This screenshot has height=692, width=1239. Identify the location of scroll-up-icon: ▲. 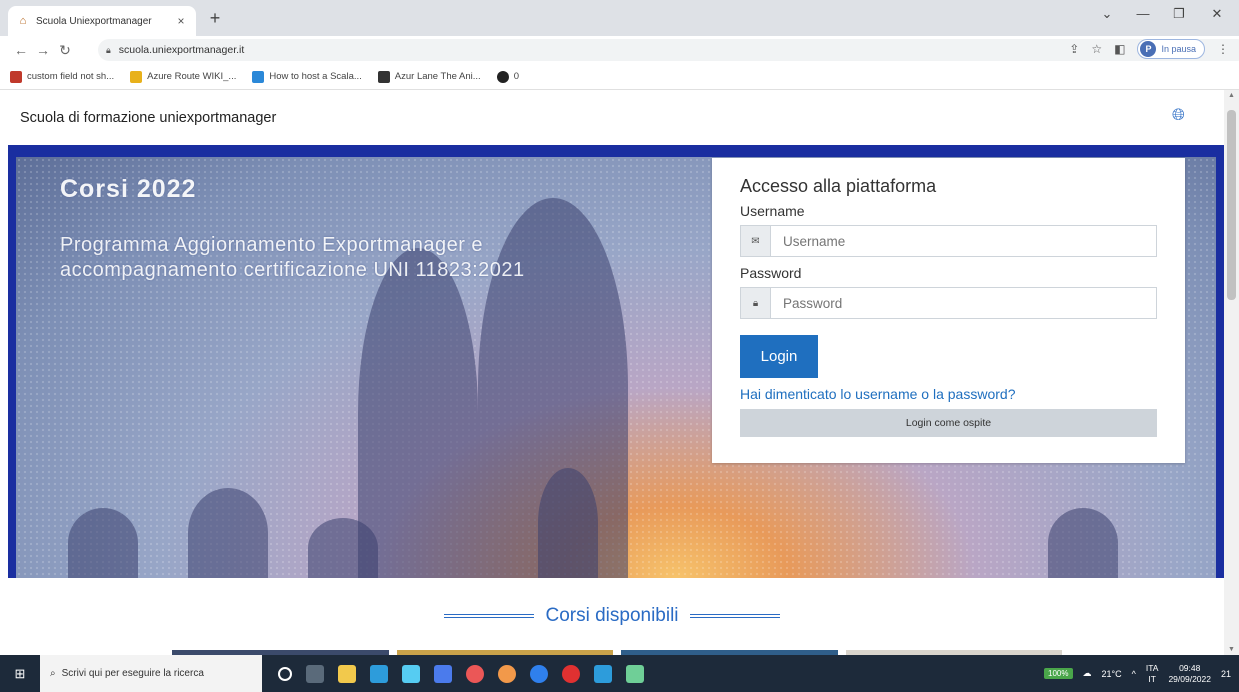
(1231, 95).